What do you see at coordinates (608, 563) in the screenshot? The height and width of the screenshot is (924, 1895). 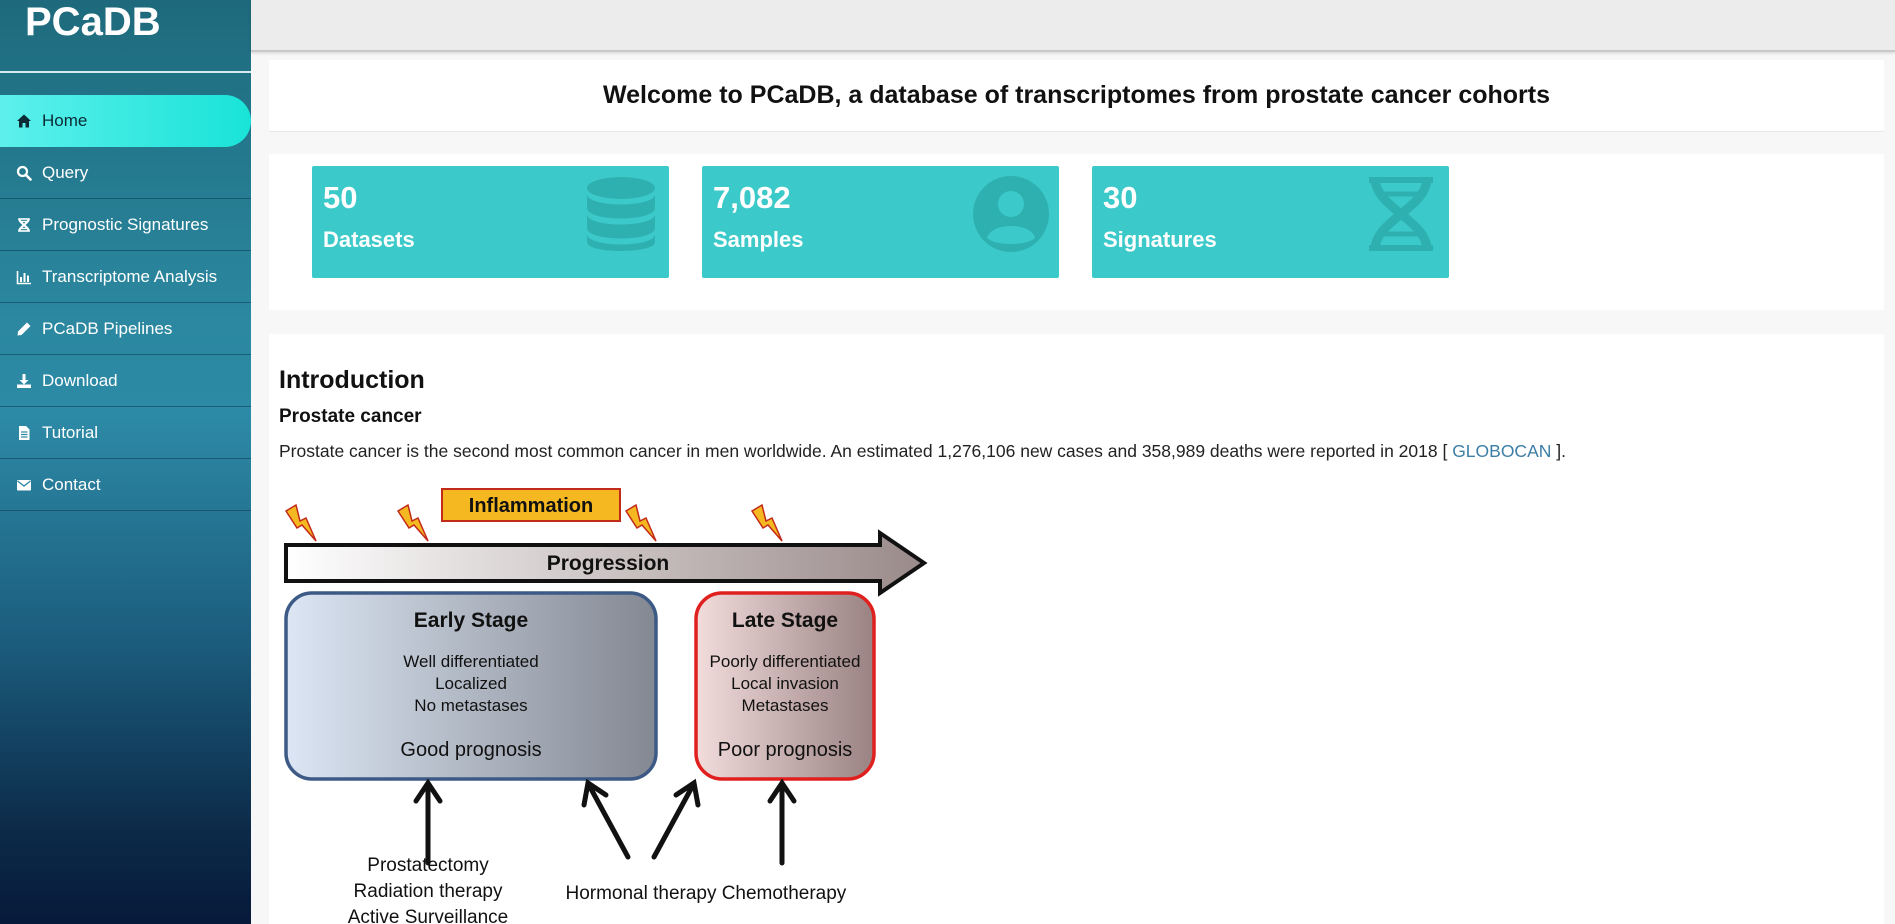 I see `progression-label: Progression` at bounding box center [608, 563].